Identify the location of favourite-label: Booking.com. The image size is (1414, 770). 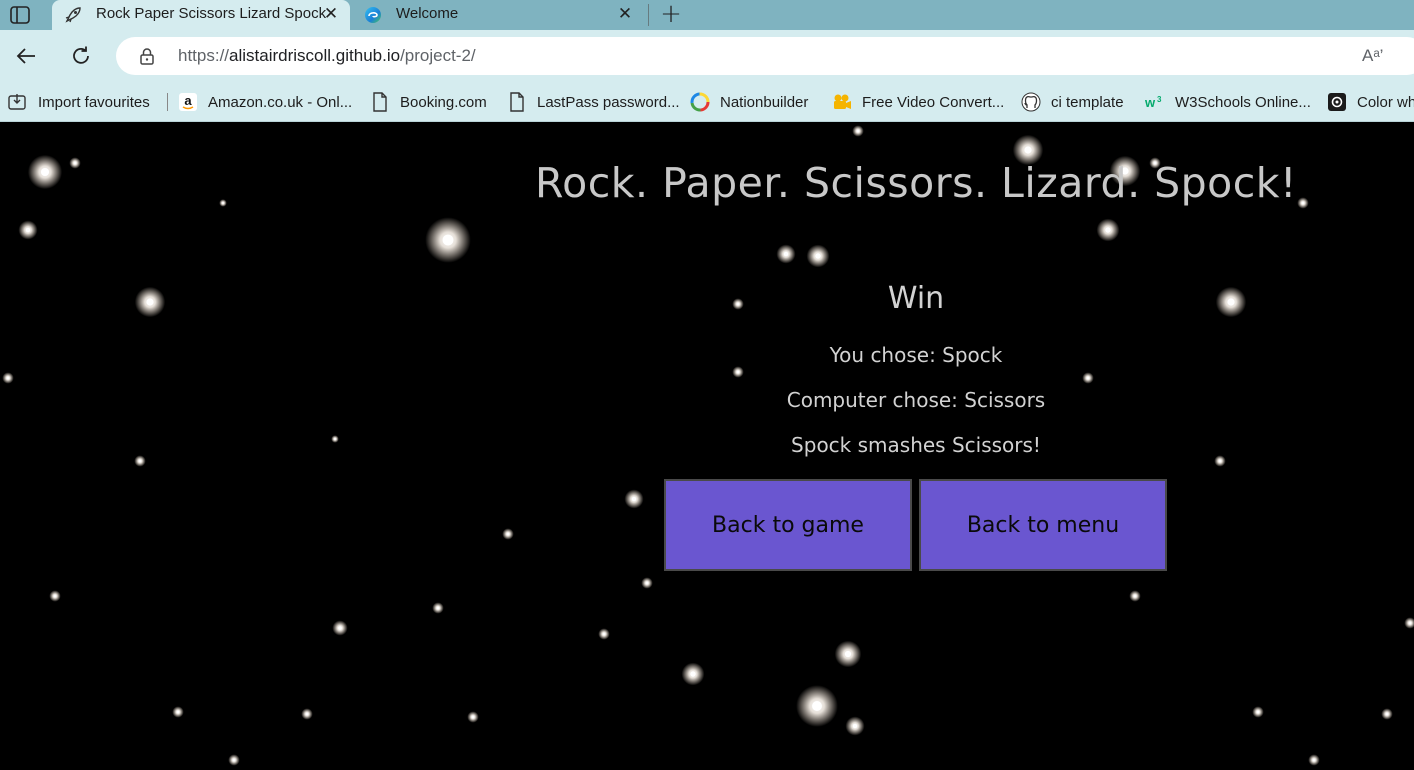
(443, 102).